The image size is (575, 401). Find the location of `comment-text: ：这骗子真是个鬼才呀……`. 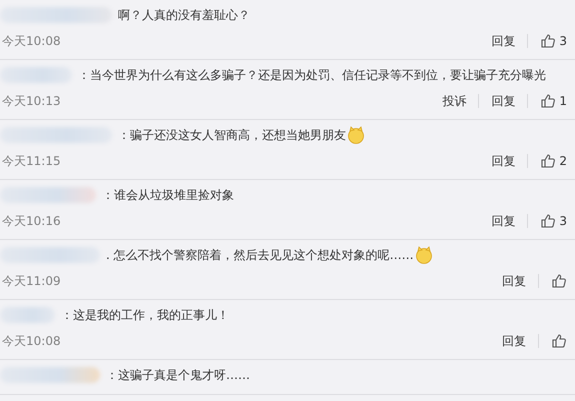

comment-text: ：这骗子真是个鬼才呀…… is located at coordinates (178, 375).